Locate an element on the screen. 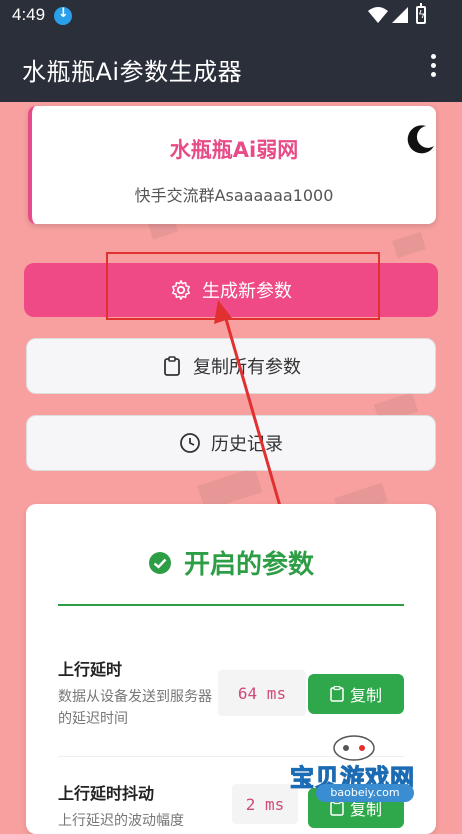  copy-all-button: 复制所有参数 is located at coordinates (231, 366).